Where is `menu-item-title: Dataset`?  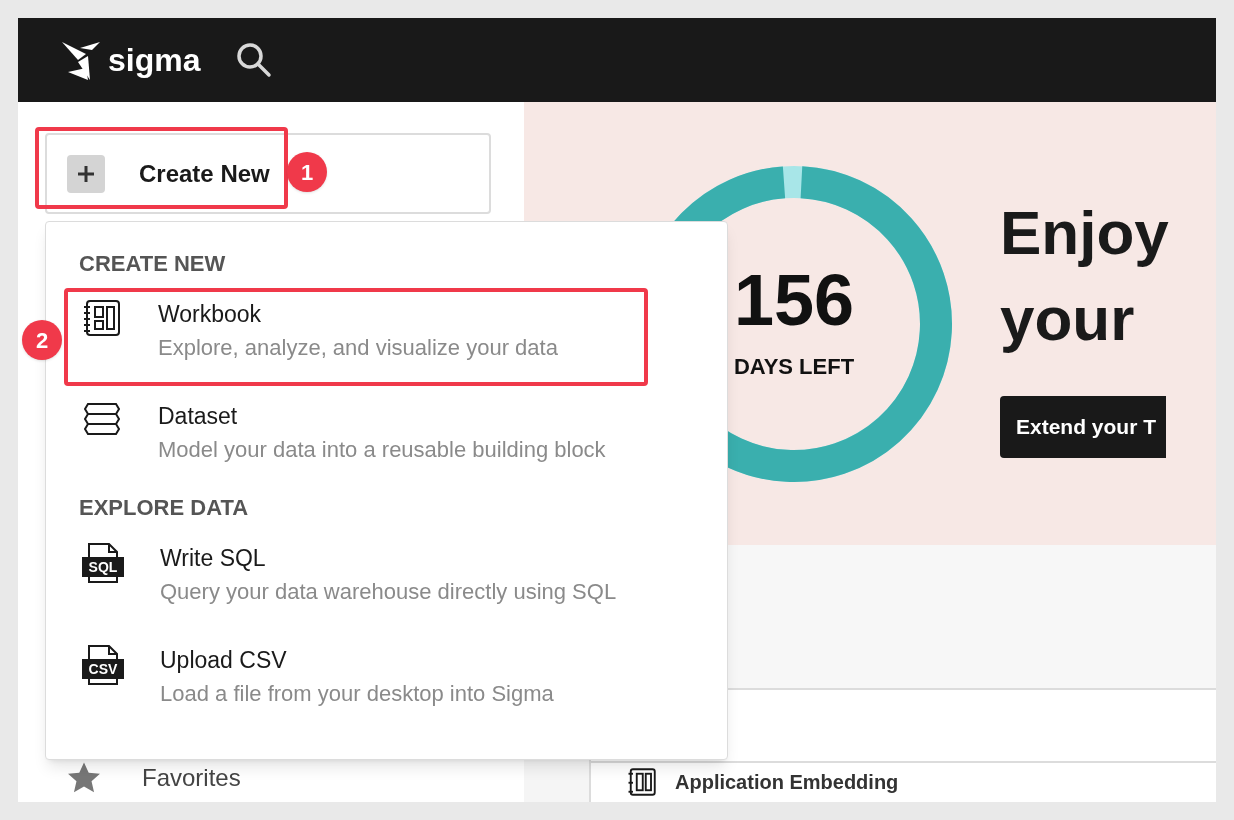
menu-item-title: Dataset is located at coordinates (198, 416).